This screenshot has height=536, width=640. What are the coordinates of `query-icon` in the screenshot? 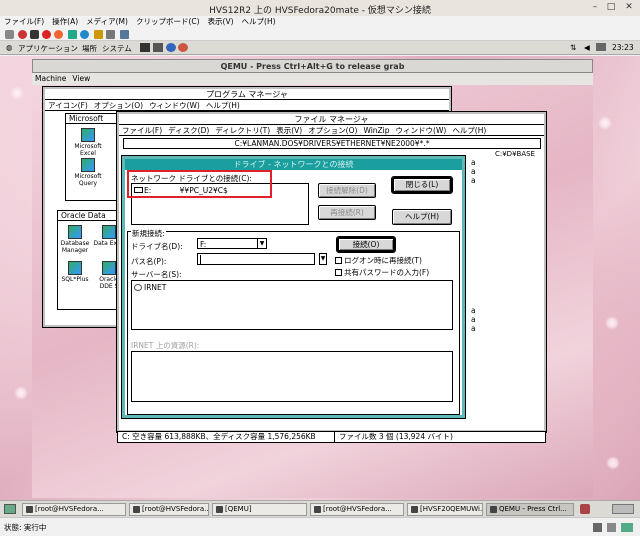 It's located at (88, 165).